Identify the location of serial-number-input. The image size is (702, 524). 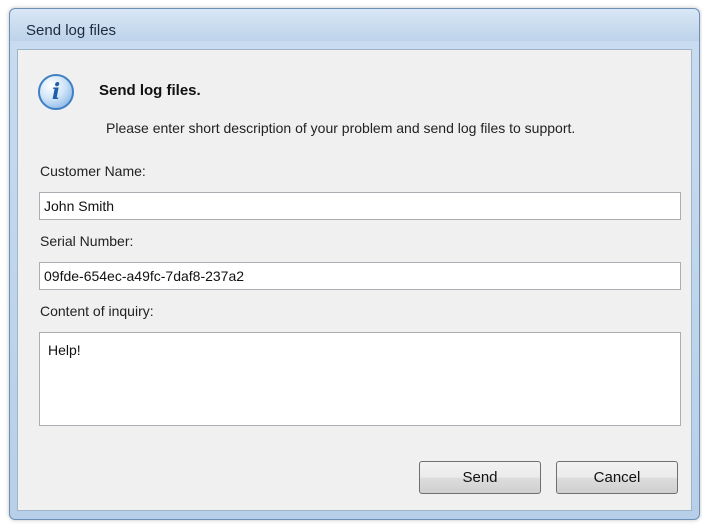
(360, 276).